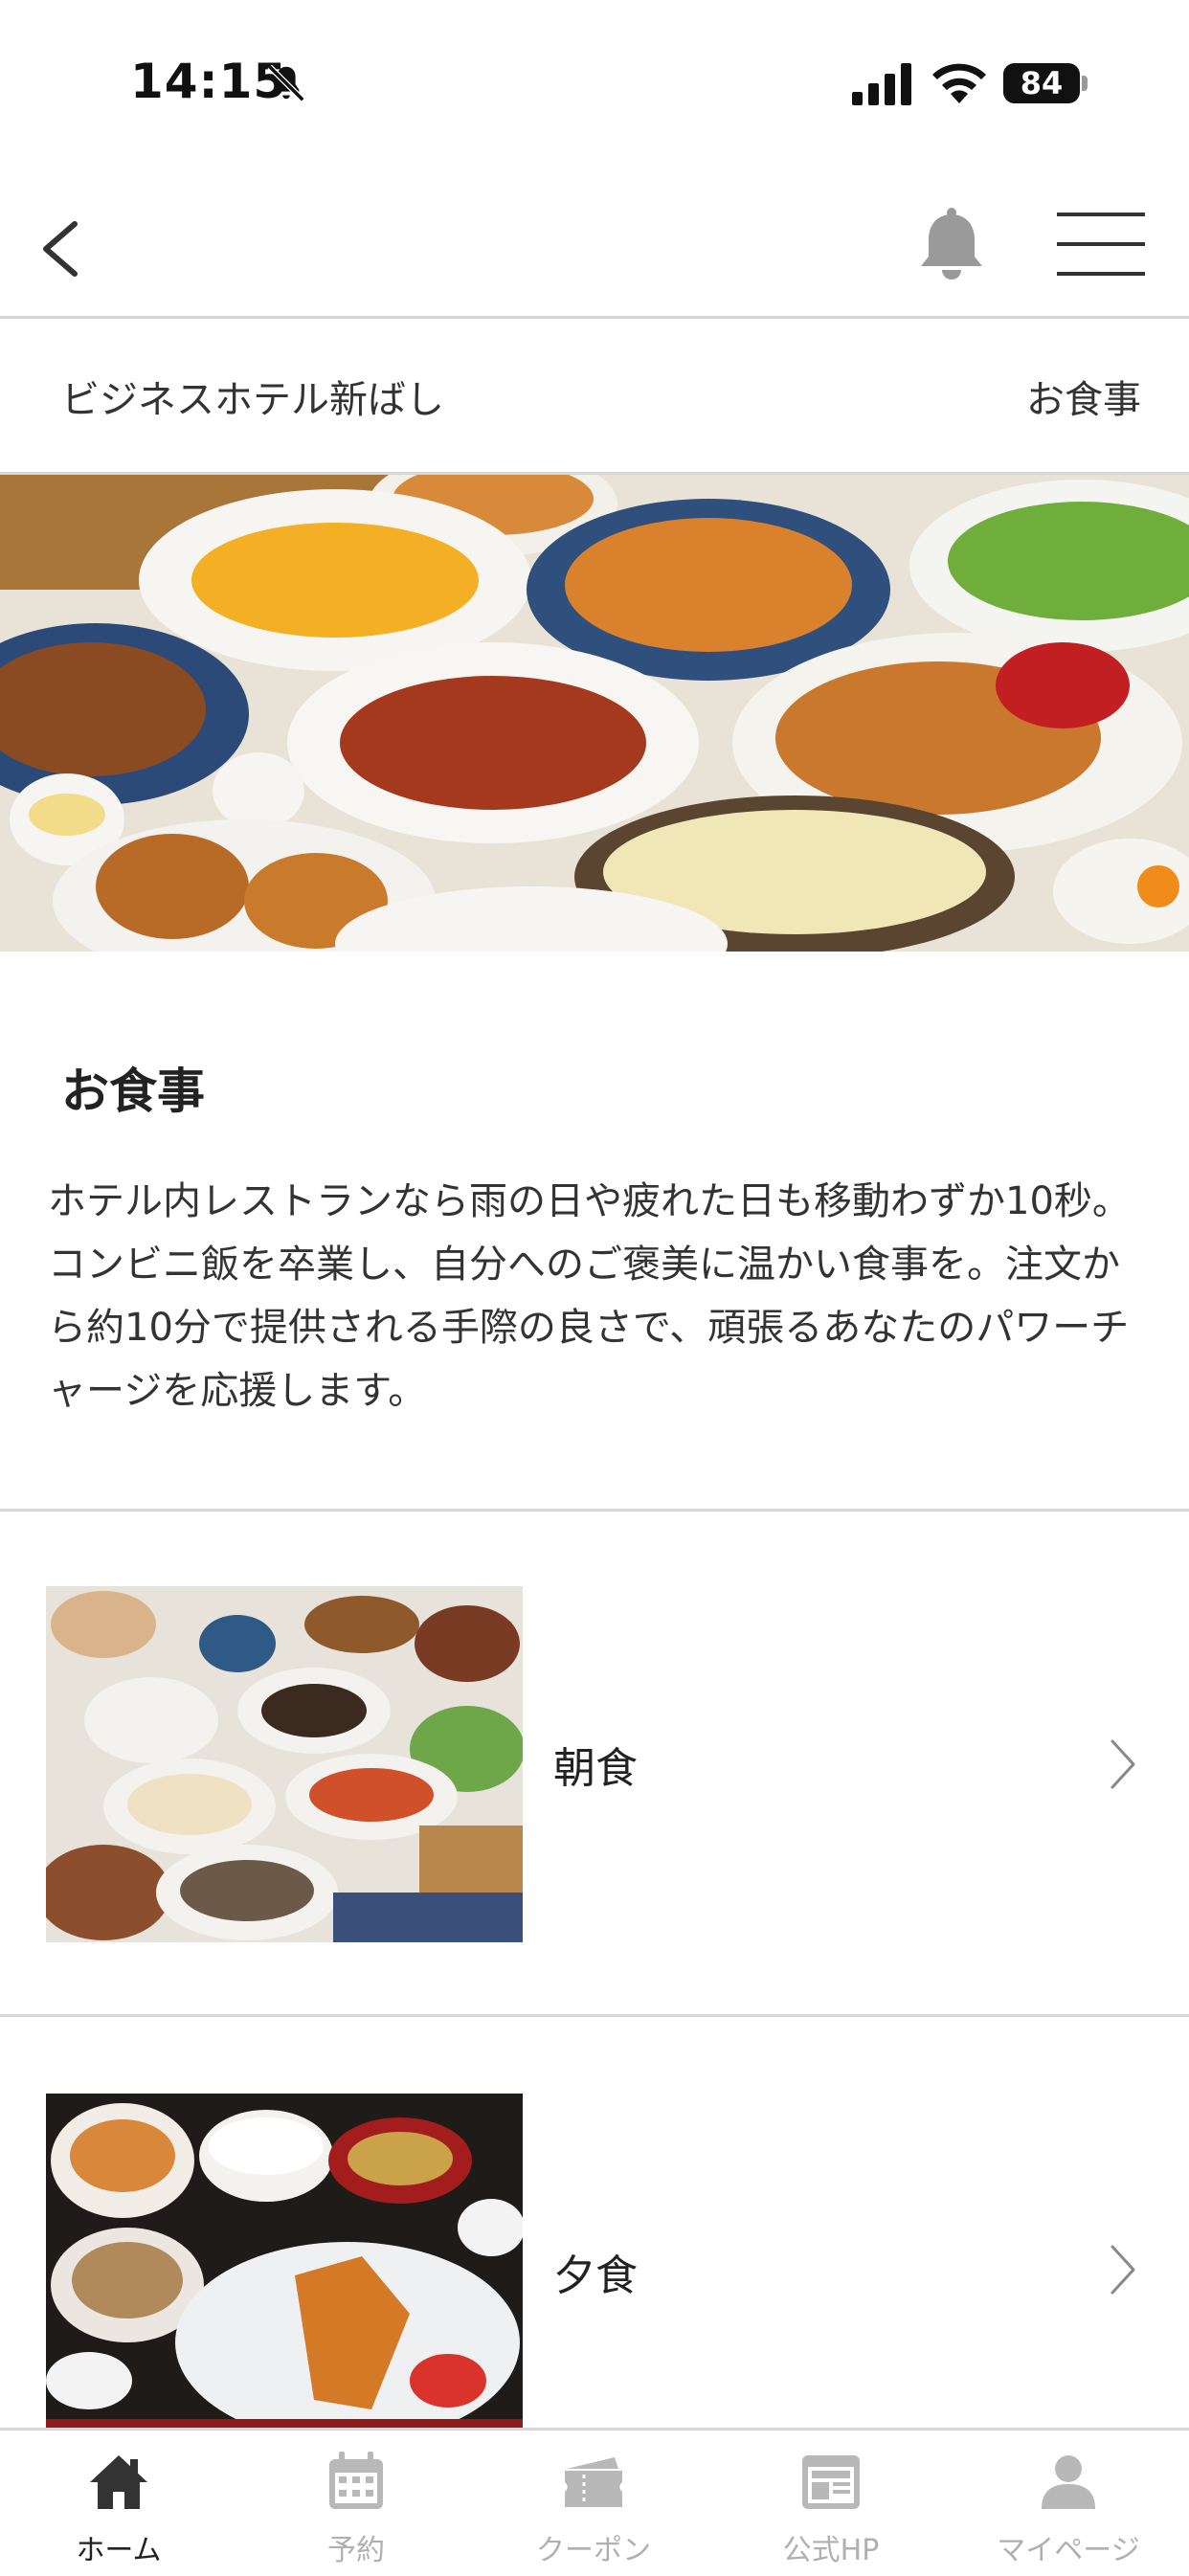 The width and height of the screenshot is (1189, 2576). I want to click on tab-home: ホーム, so click(118, 2503).